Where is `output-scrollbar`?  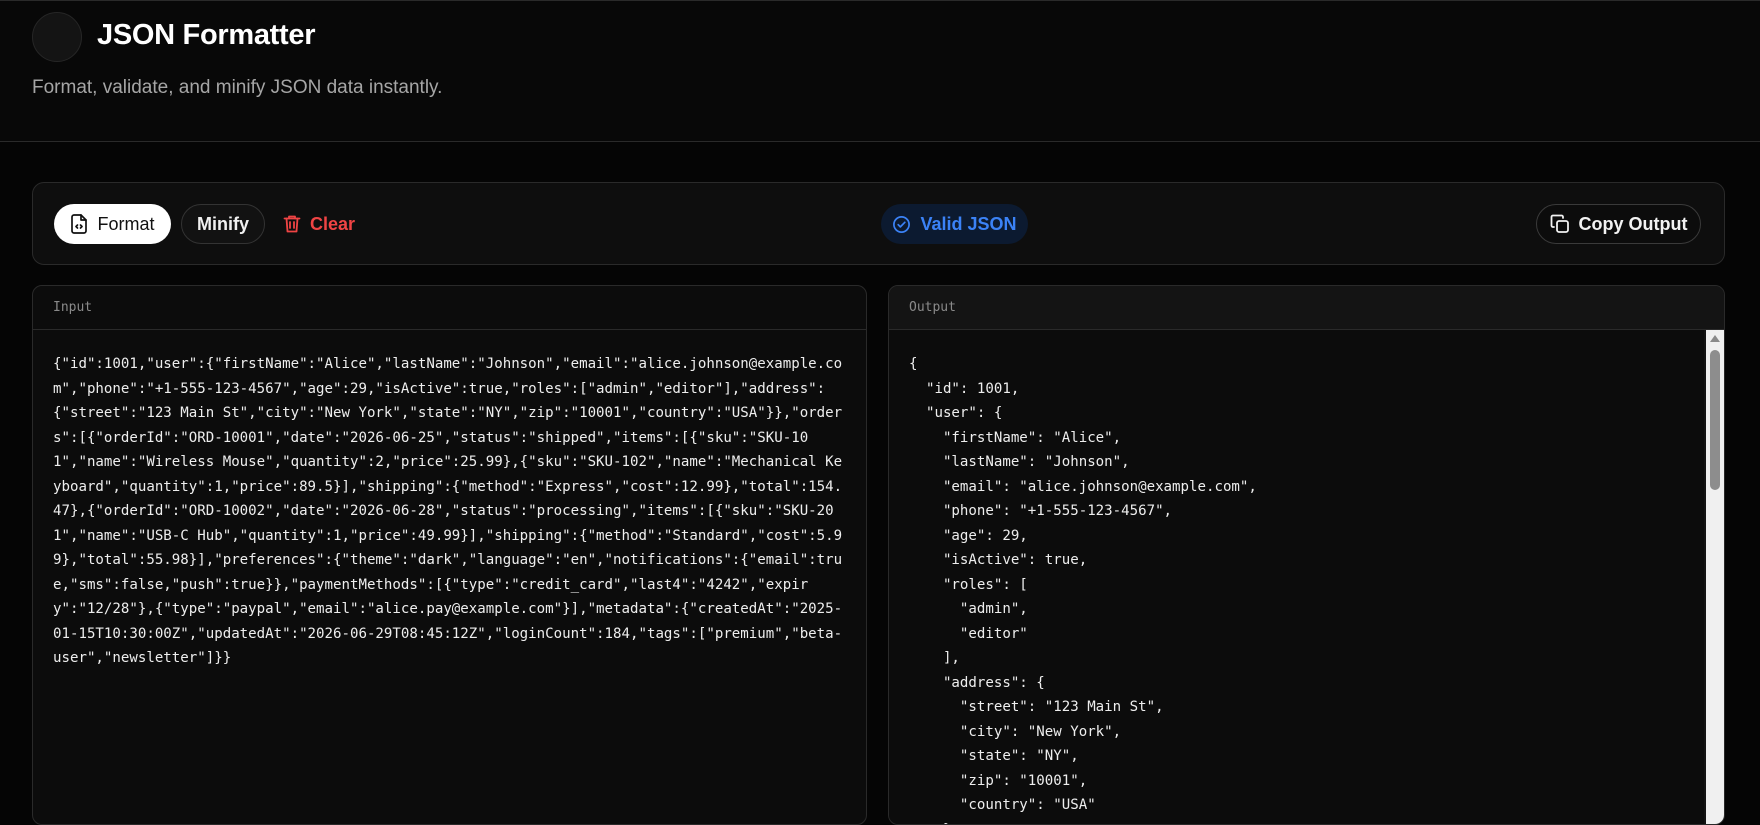
output-scrollbar is located at coordinates (1715, 577).